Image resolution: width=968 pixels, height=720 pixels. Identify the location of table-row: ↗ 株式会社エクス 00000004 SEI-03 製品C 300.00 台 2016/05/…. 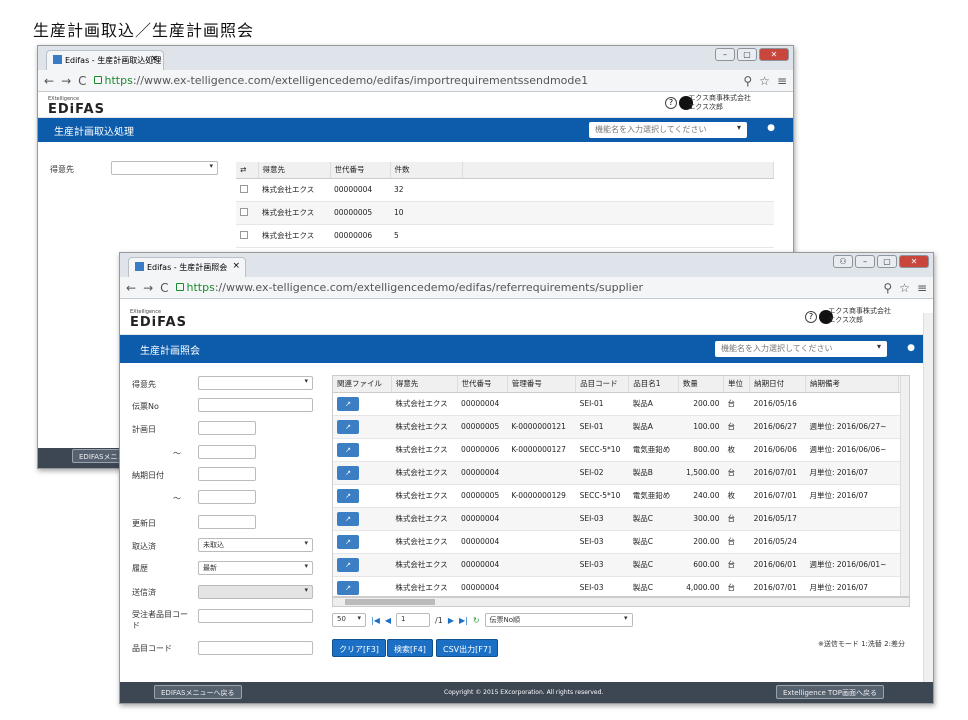
(621, 519).